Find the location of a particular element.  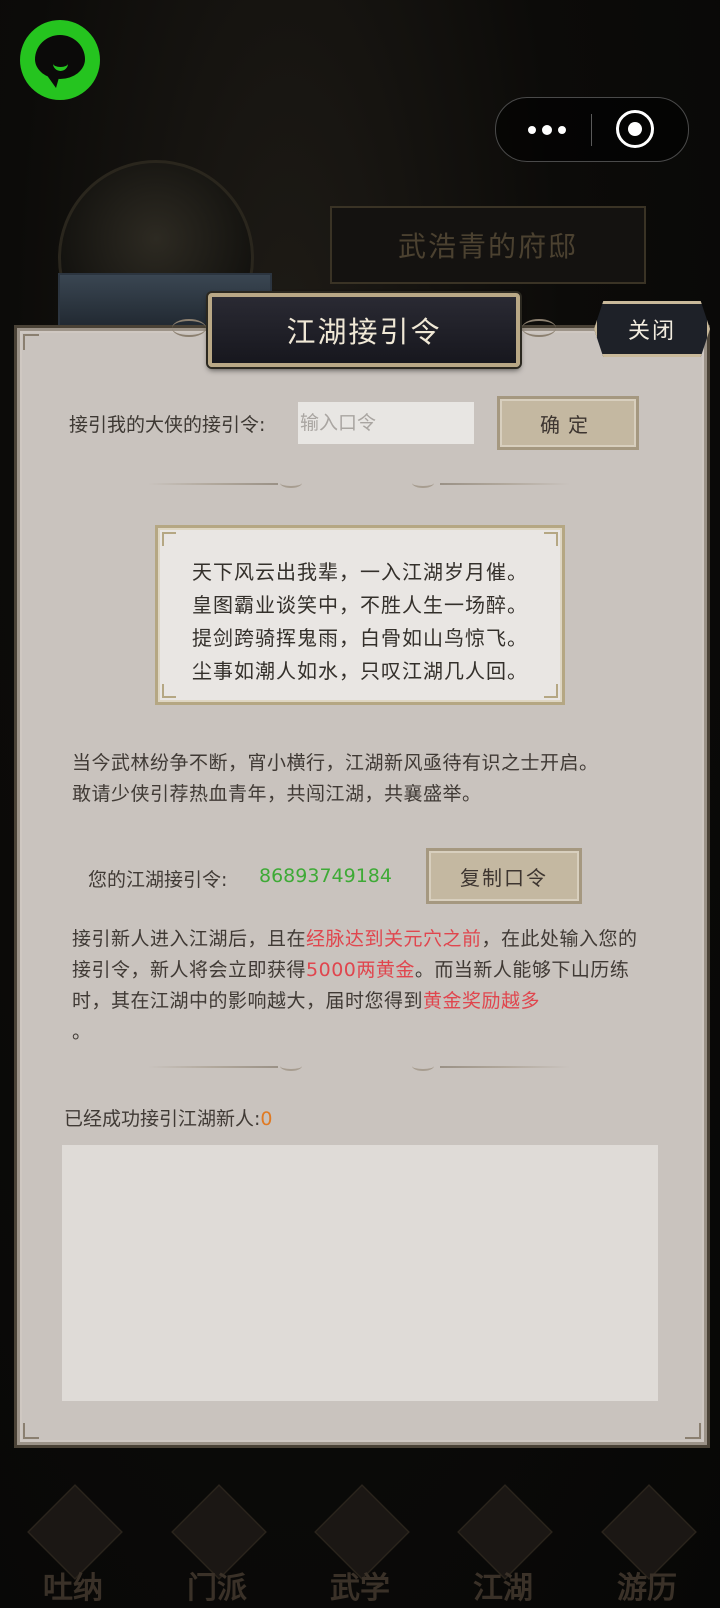

confirm-button: 确定 is located at coordinates (568, 423).